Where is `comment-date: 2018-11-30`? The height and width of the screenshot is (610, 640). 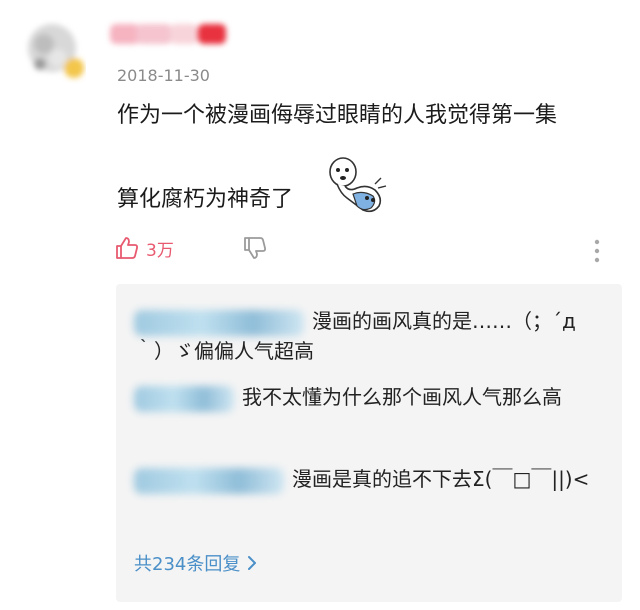
comment-date: 2018-11-30 is located at coordinates (163, 75).